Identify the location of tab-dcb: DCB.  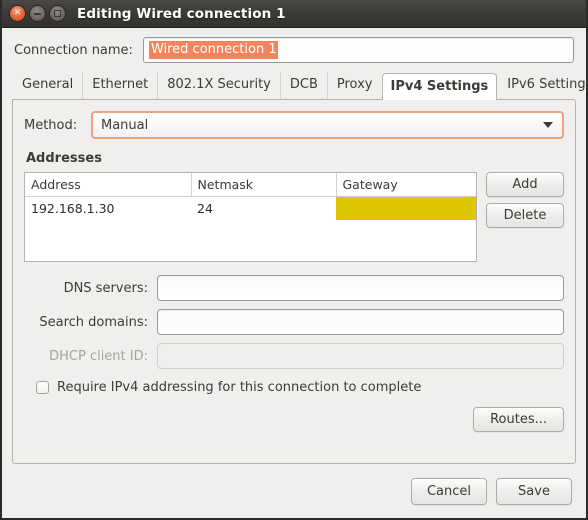
(303, 85).